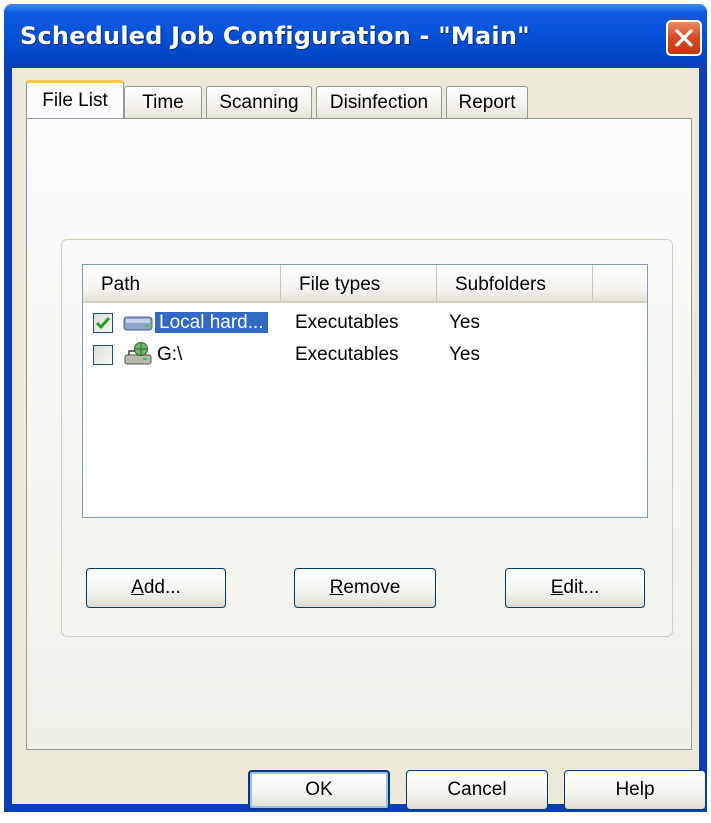 This screenshot has height=823, width=711. I want to click on tab-scanning: Scanning, so click(259, 102).